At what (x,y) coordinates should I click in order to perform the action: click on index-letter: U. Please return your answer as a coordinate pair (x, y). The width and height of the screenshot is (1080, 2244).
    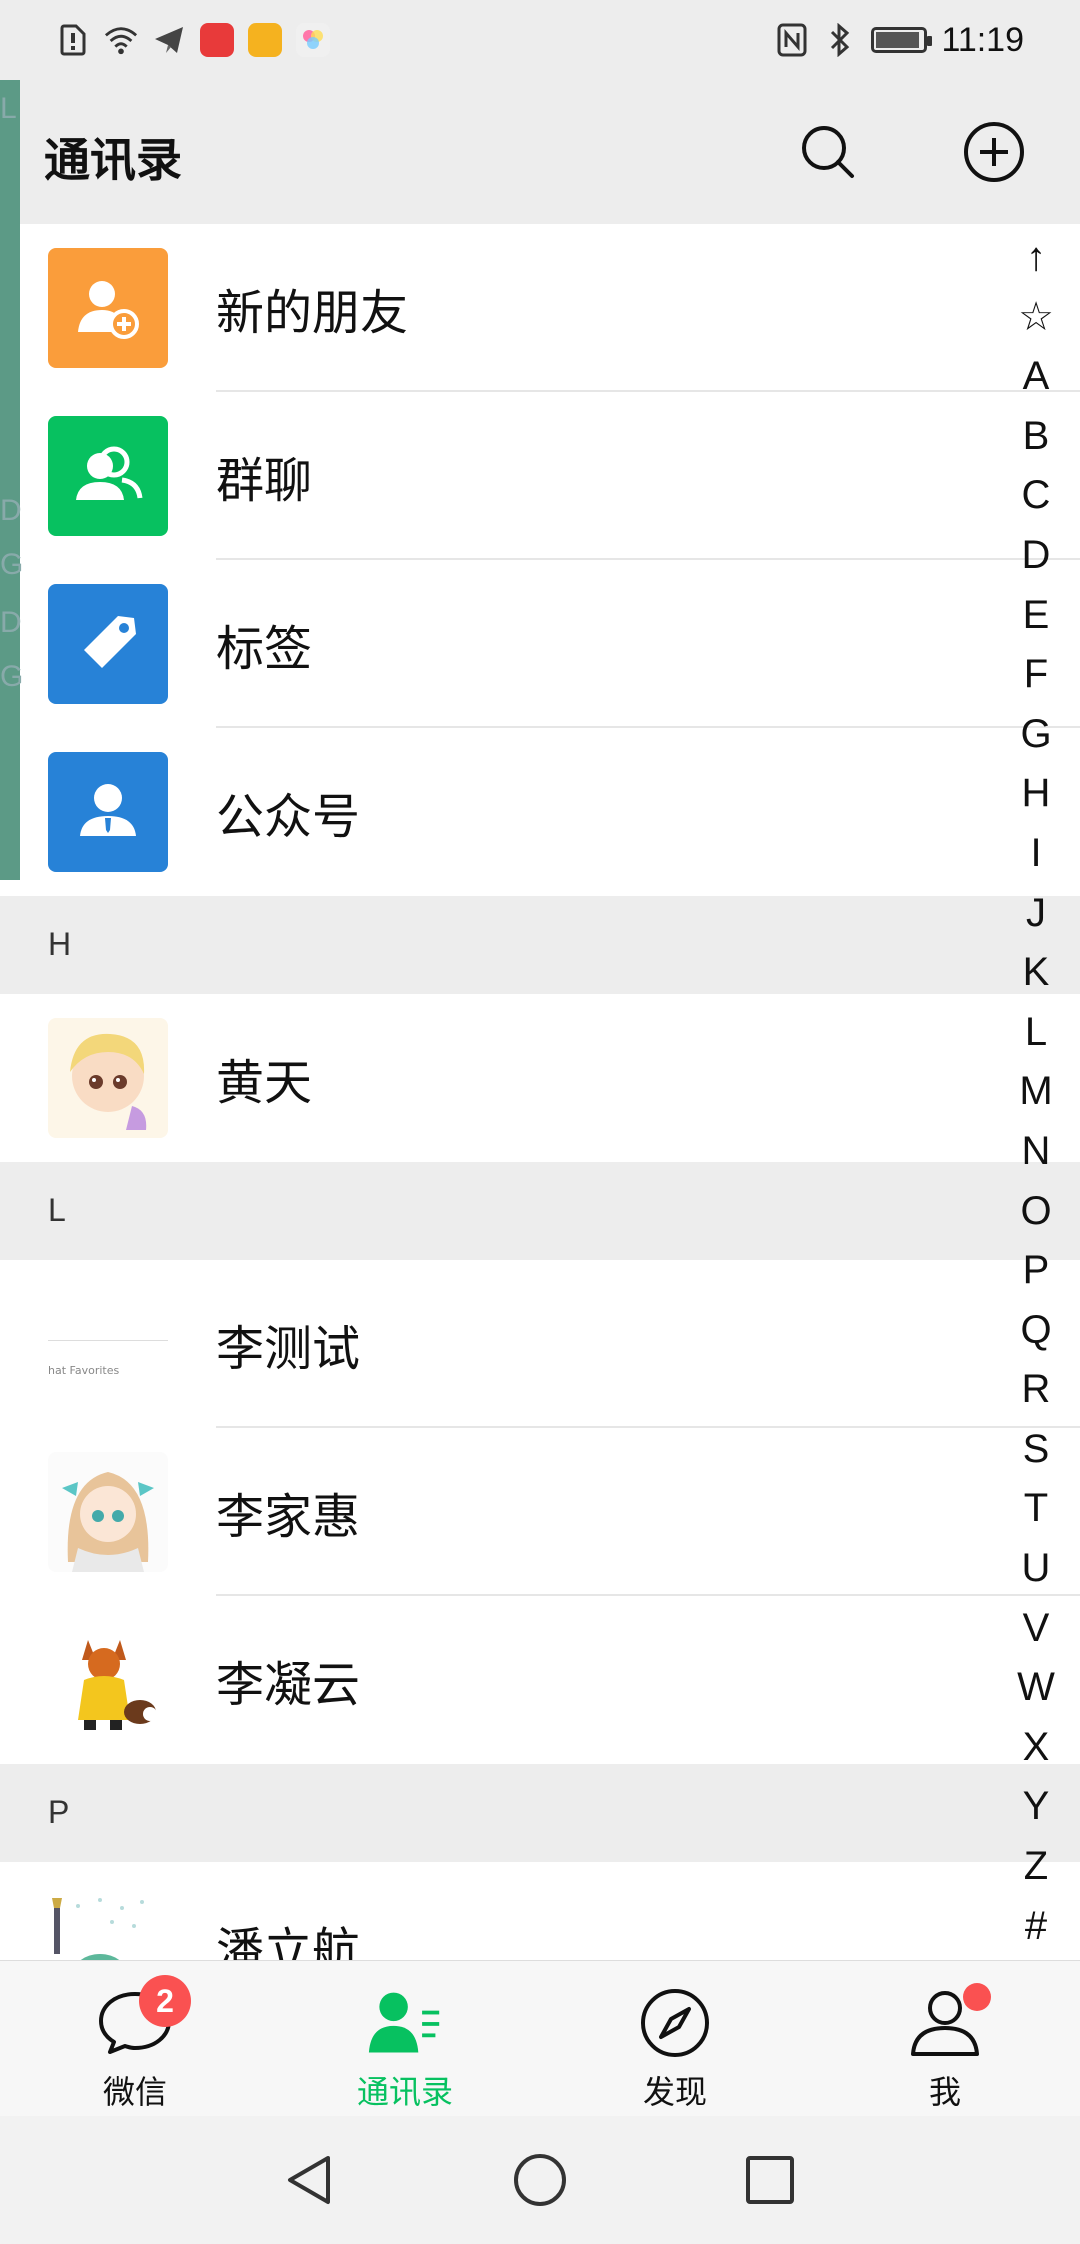
    Looking at the image, I should click on (1036, 1569).